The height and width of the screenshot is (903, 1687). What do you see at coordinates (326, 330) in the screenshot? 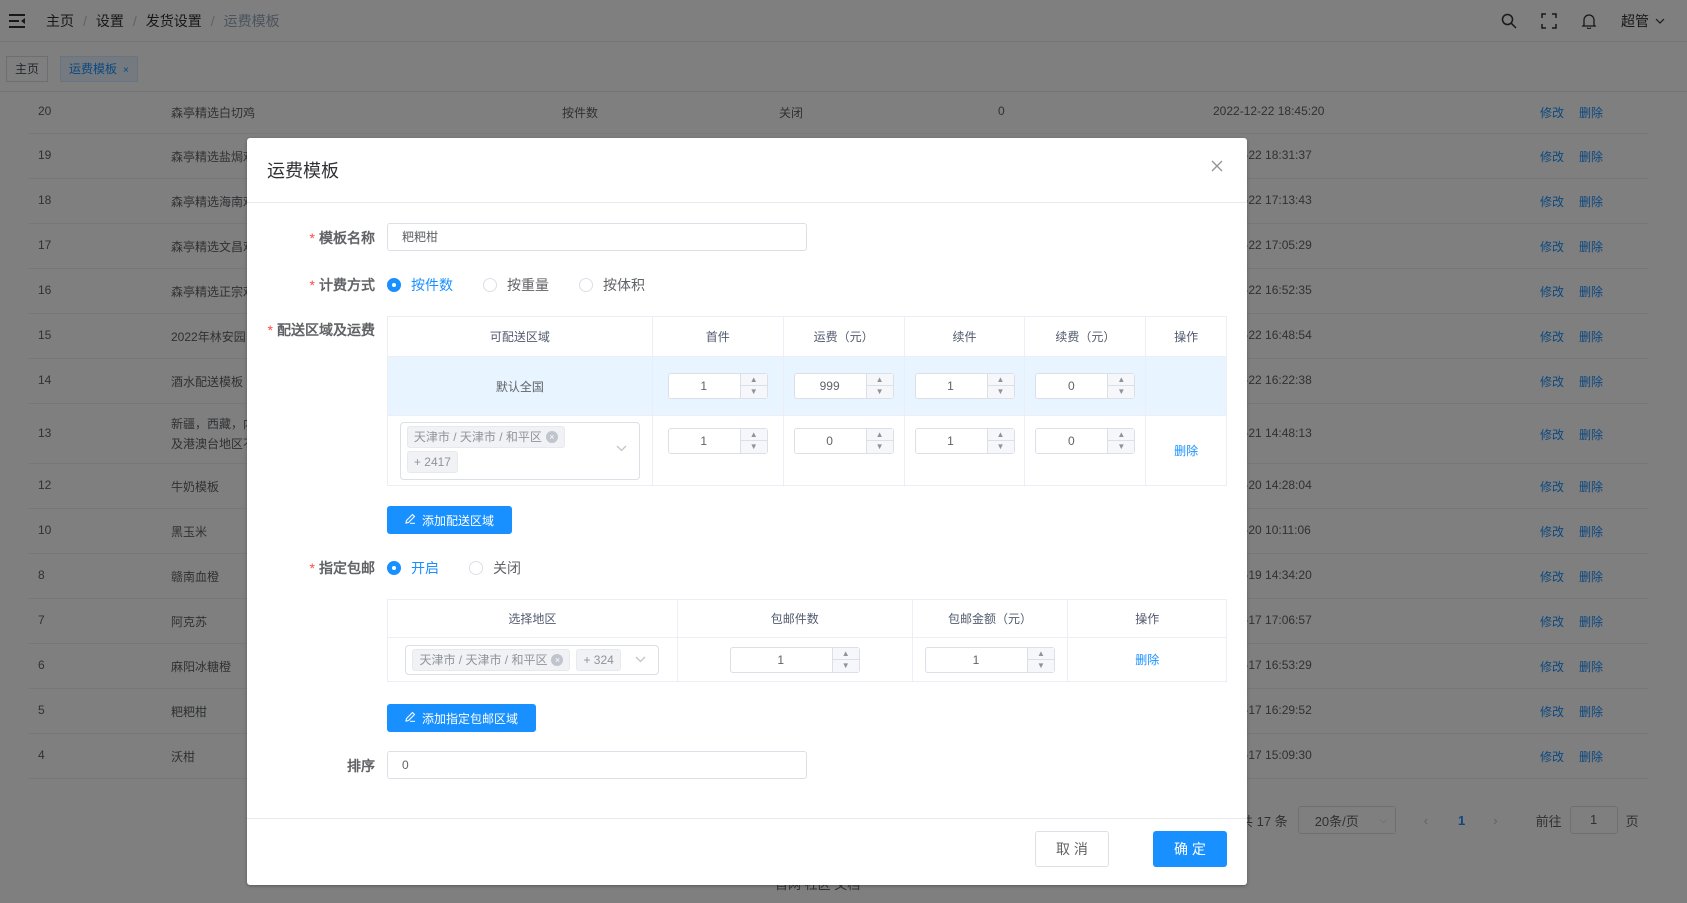
I see `region-fee-label-text: 配送区域及运费` at bounding box center [326, 330].